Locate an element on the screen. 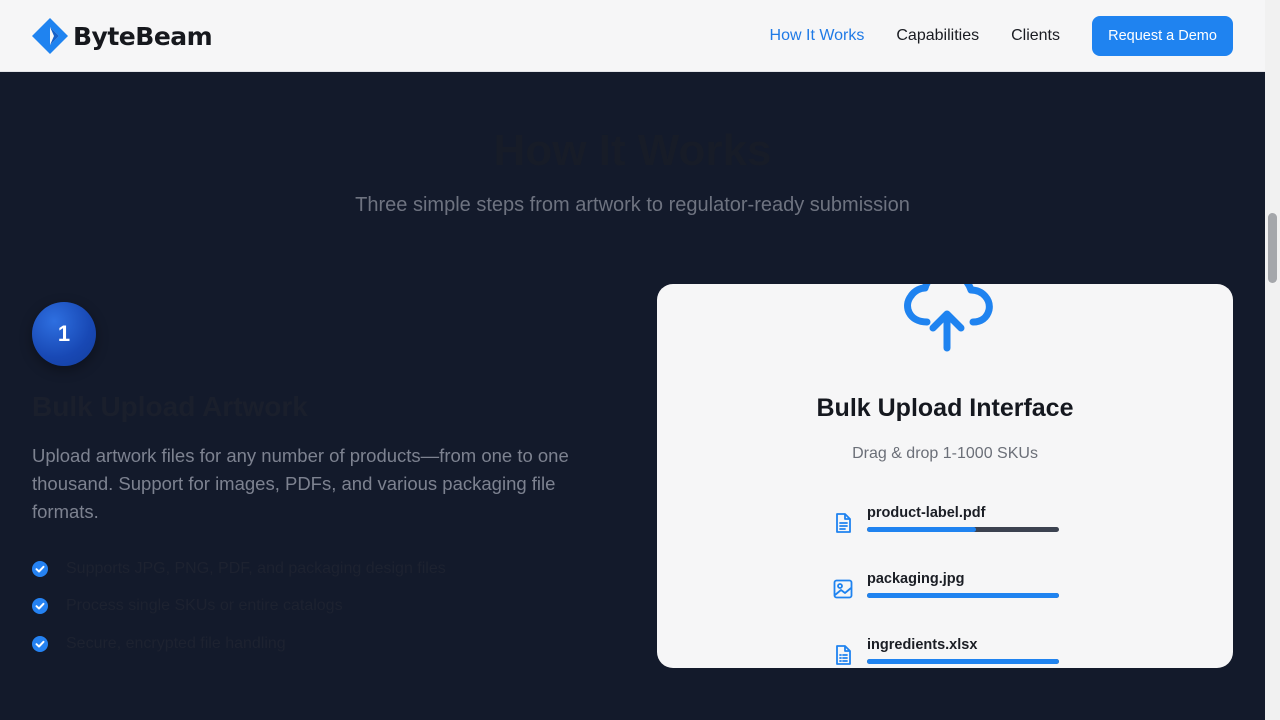 The image size is (1280, 720). nav-capabilities: Capabilities is located at coordinates (937, 36).